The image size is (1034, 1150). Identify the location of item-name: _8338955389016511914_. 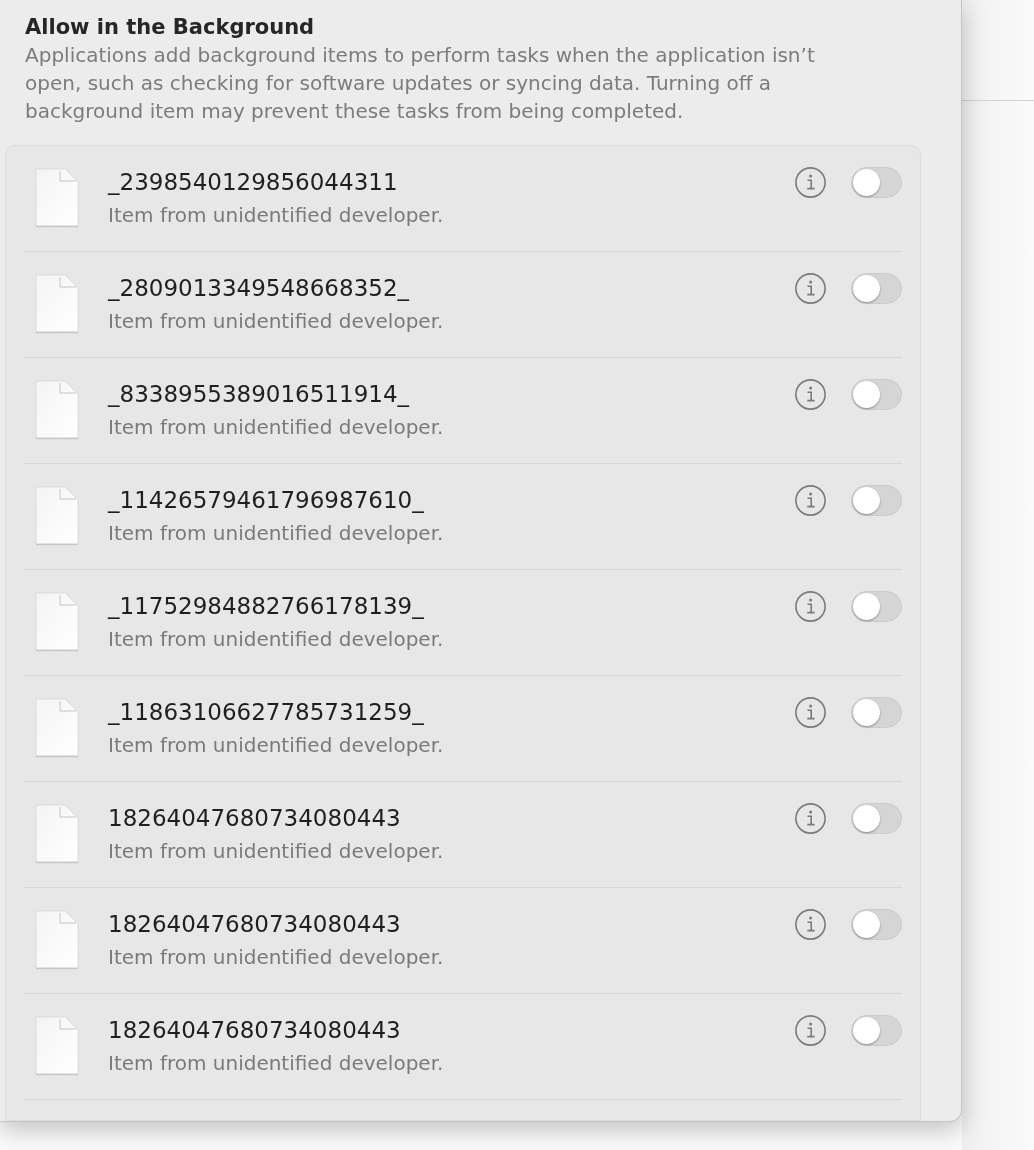
(259, 394).